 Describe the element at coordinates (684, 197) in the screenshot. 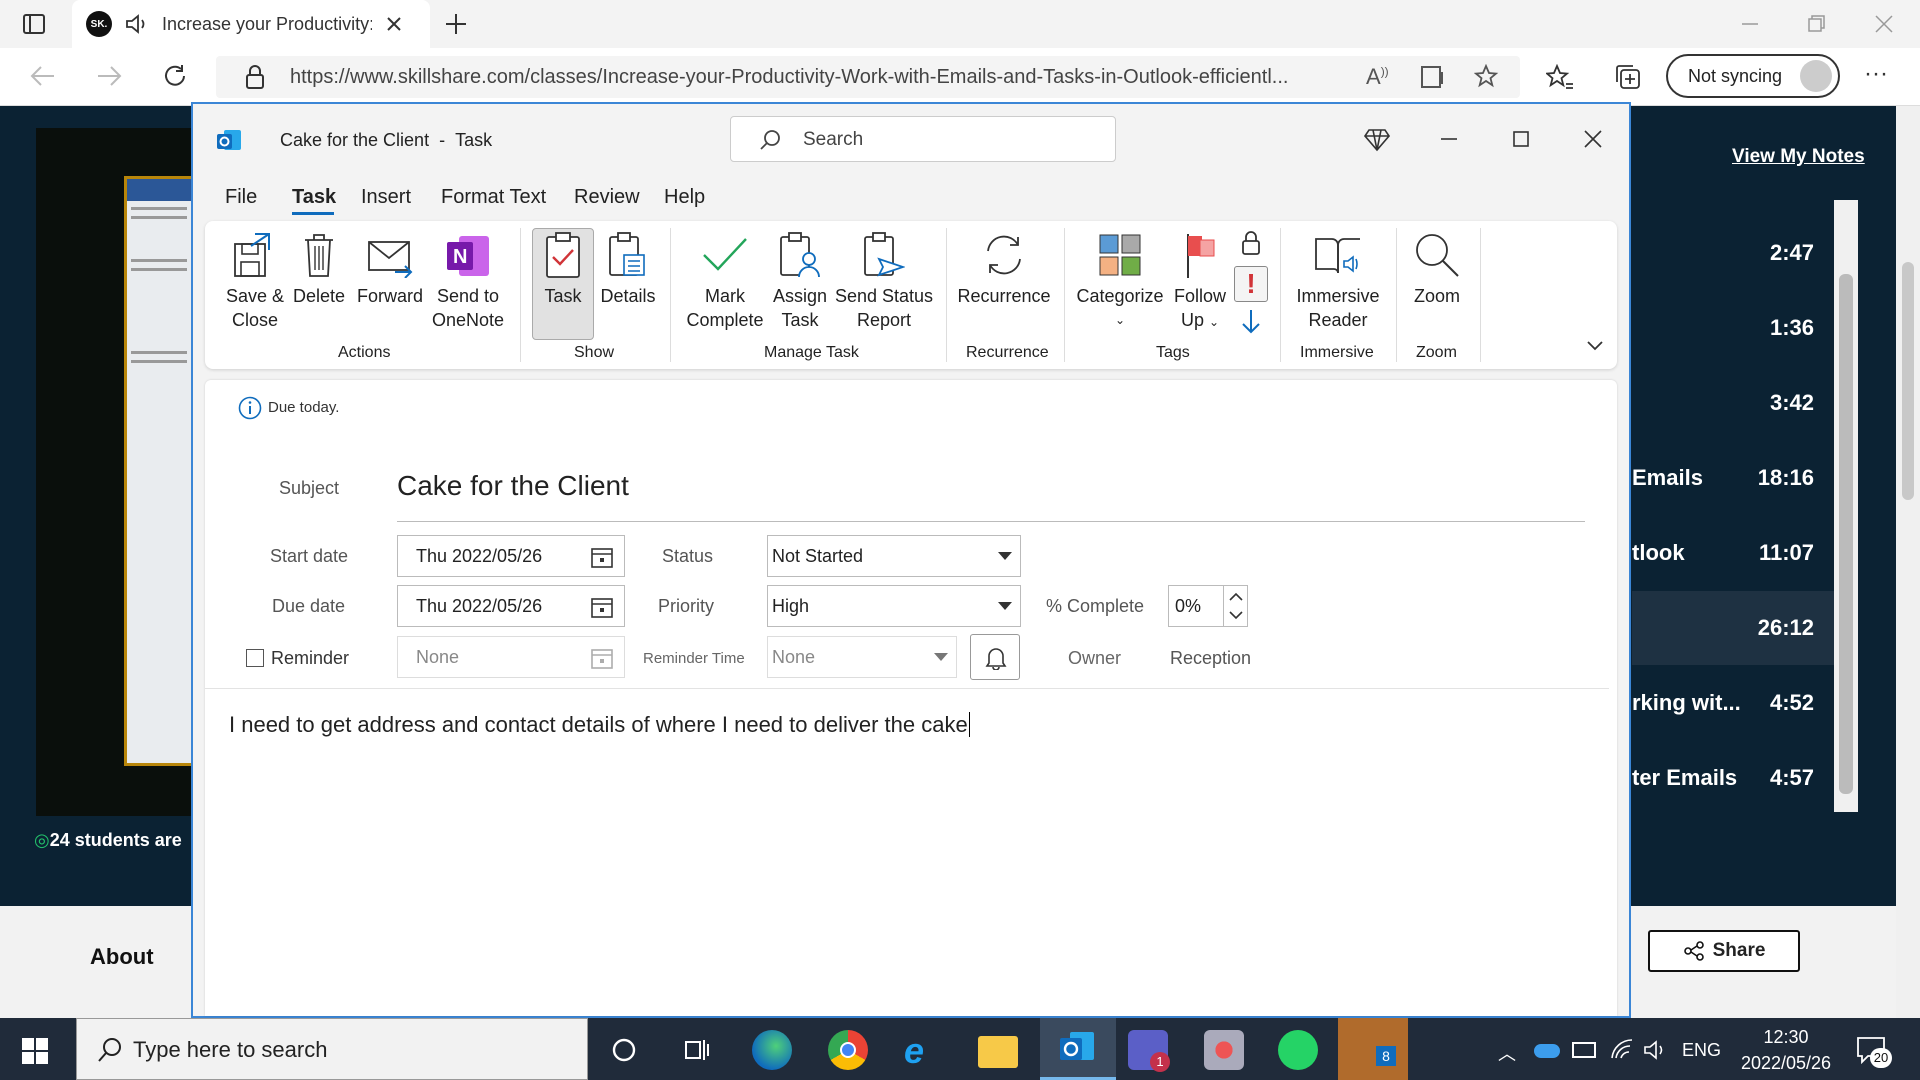

I see `menu-help: Help` at that location.